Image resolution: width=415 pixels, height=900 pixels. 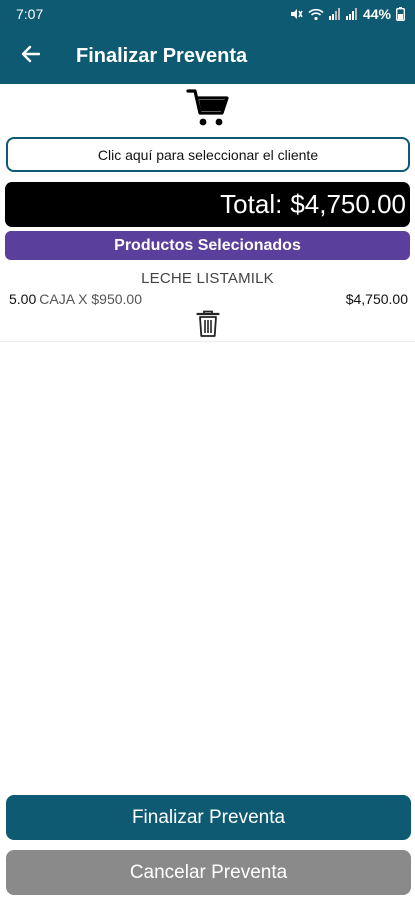 I want to click on total-bar: Total: $4,750.00, so click(x=207, y=204).